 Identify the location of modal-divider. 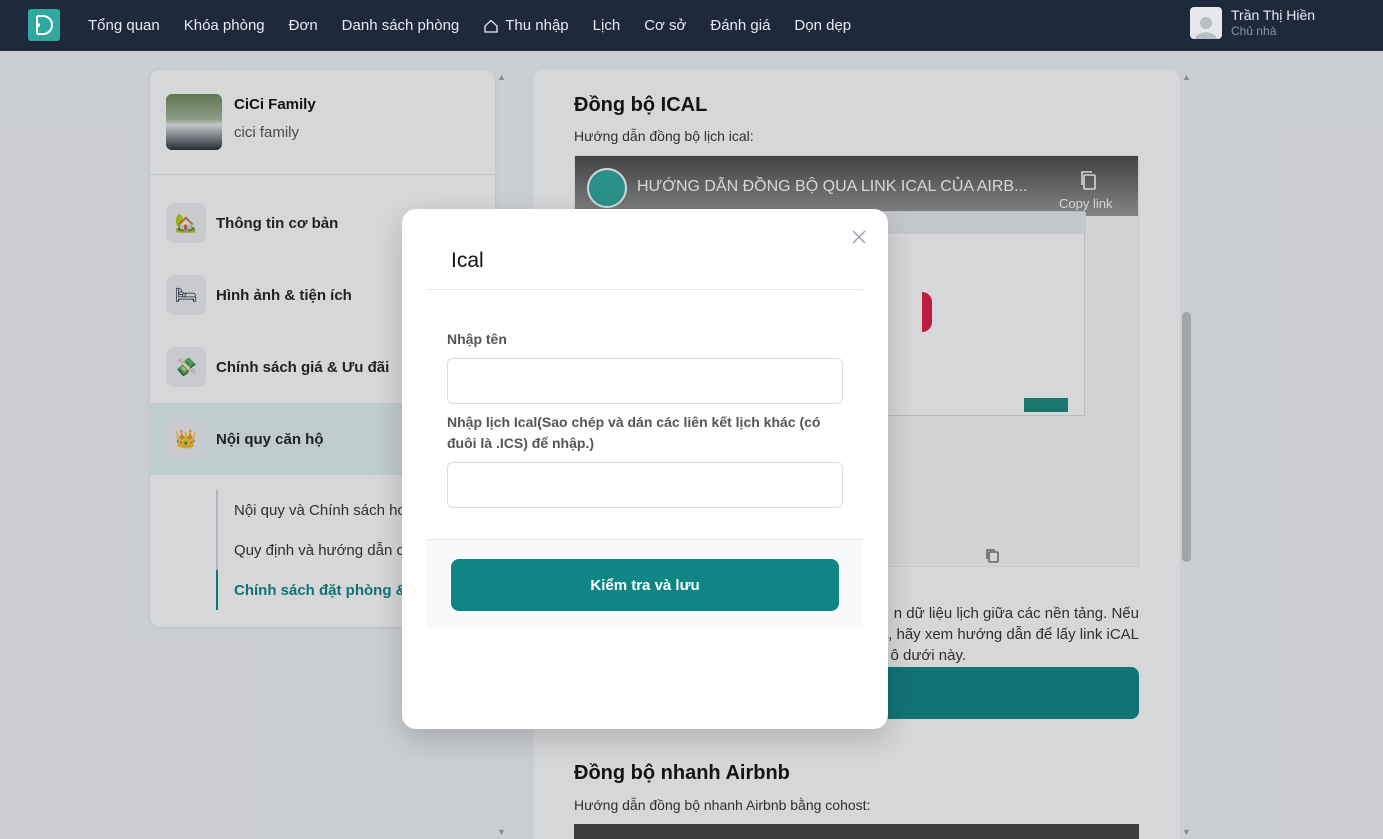
(645, 289).